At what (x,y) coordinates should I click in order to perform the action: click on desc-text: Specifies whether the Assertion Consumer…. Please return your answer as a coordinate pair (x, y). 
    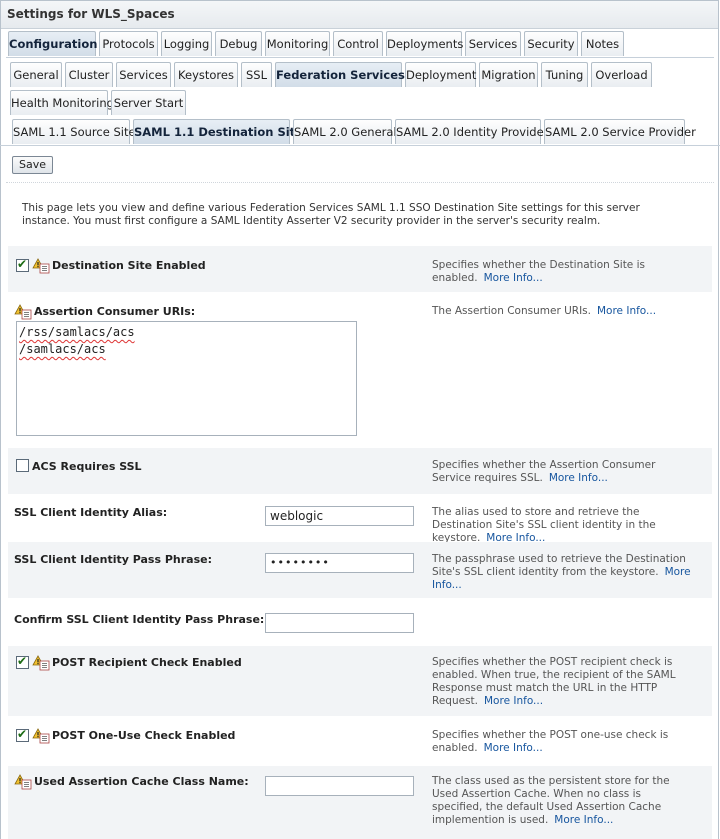
    Looking at the image, I should click on (544, 471).